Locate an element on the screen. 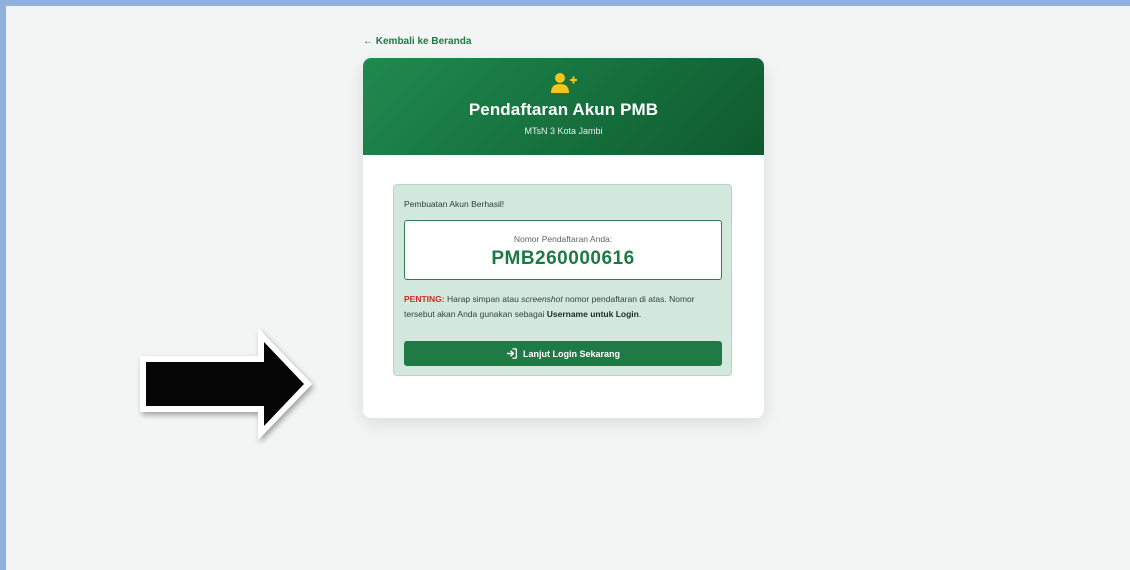  card-title: Pendaftaran Akun PMB is located at coordinates (563, 109).